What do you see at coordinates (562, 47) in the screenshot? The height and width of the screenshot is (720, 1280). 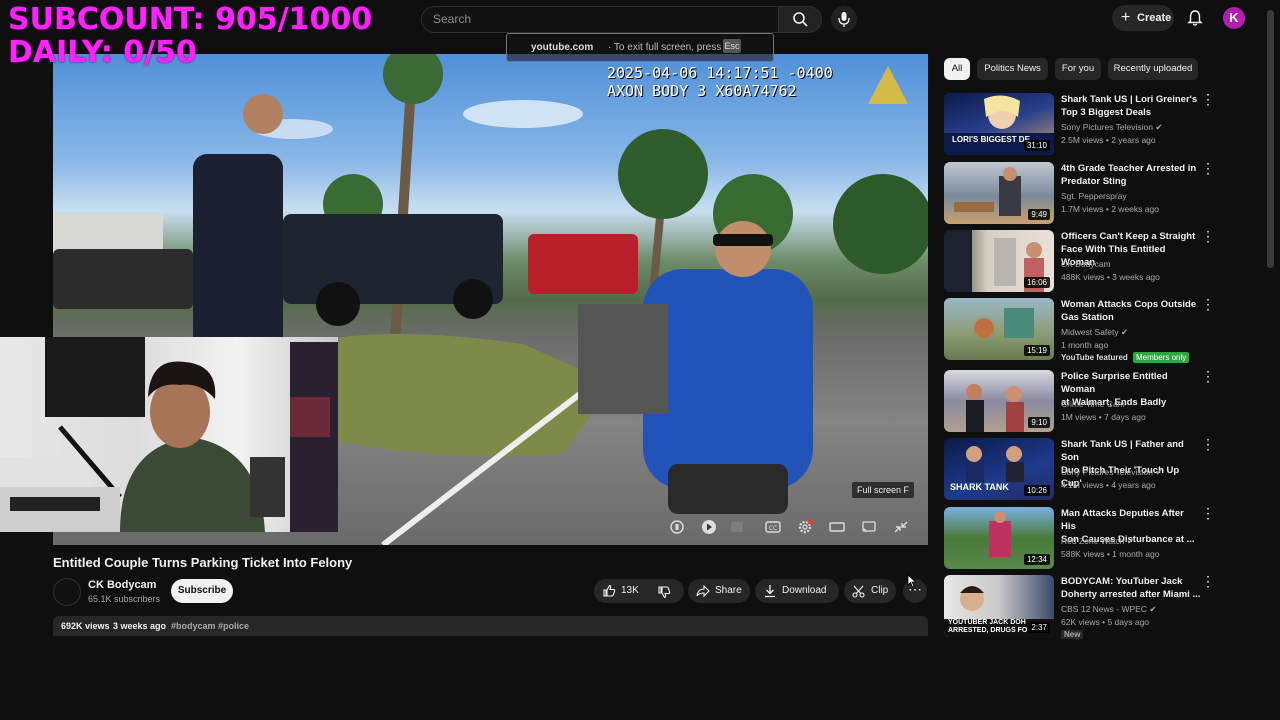 I see `notice-site: youtube.com` at bounding box center [562, 47].